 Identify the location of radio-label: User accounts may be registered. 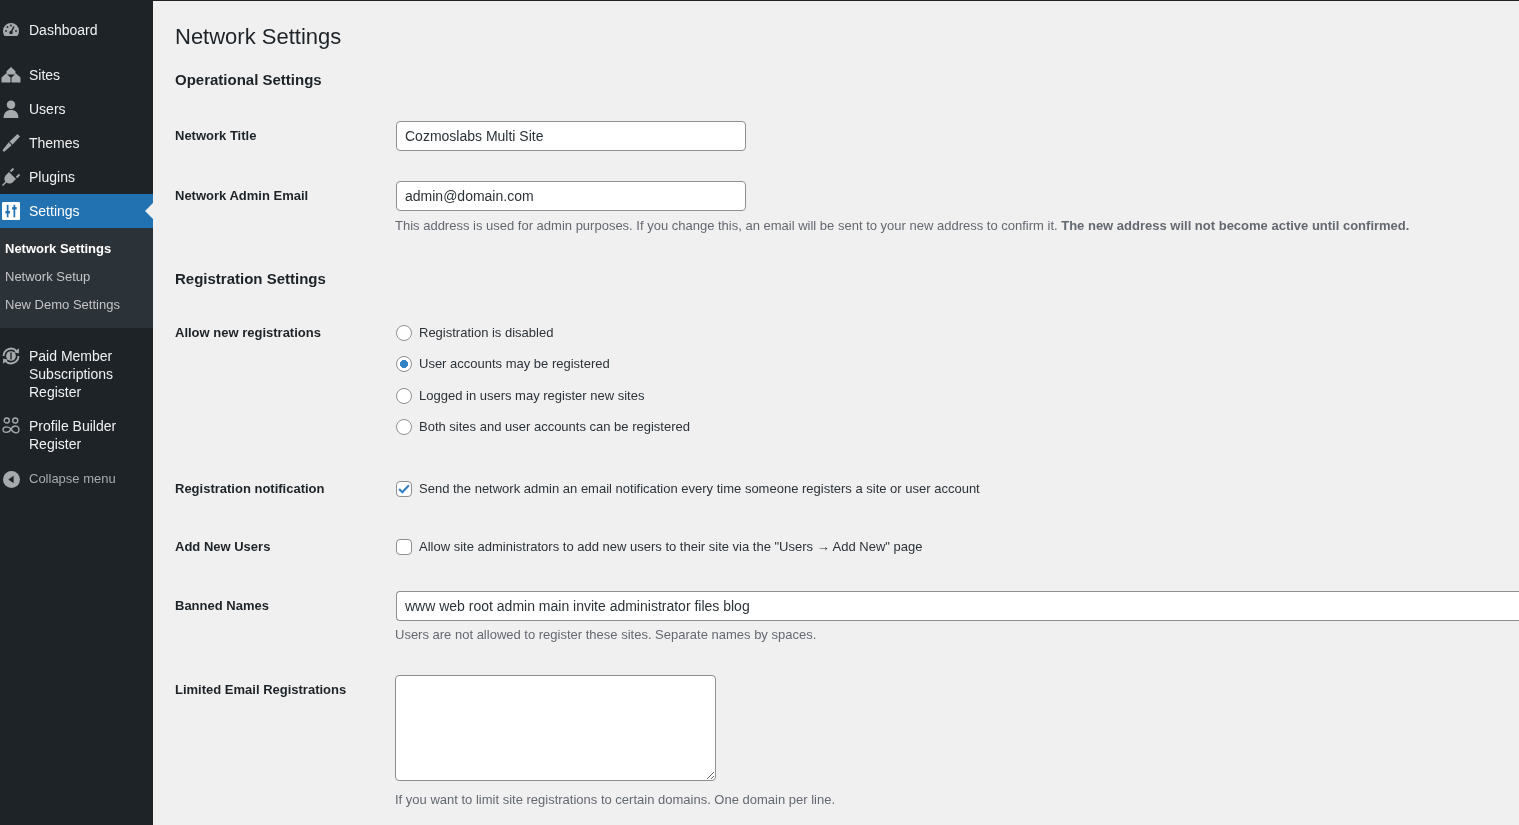
(514, 364).